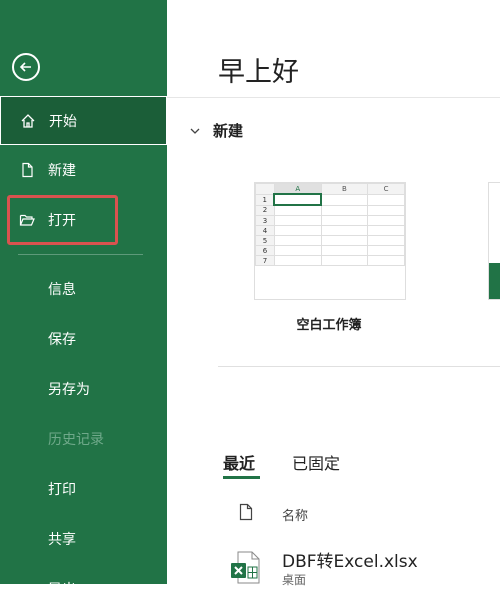  Describe the element at coordinates (239, 462) in the screenshot. I see `tab-recent: 最近` at that location.